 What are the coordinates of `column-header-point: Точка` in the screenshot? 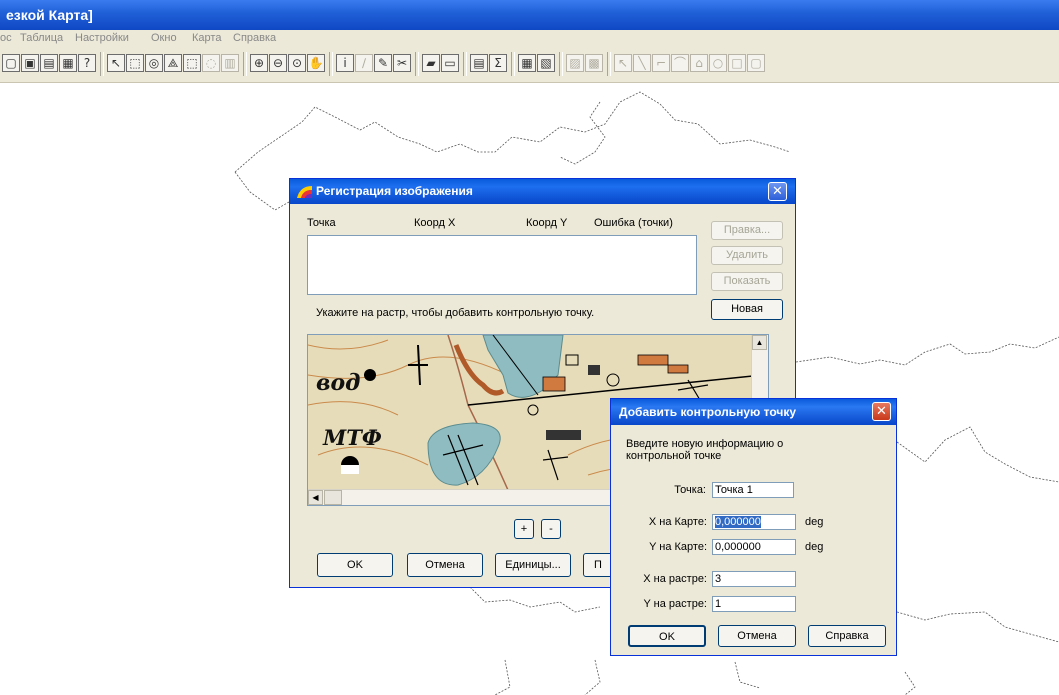 It's located at (321, 223).